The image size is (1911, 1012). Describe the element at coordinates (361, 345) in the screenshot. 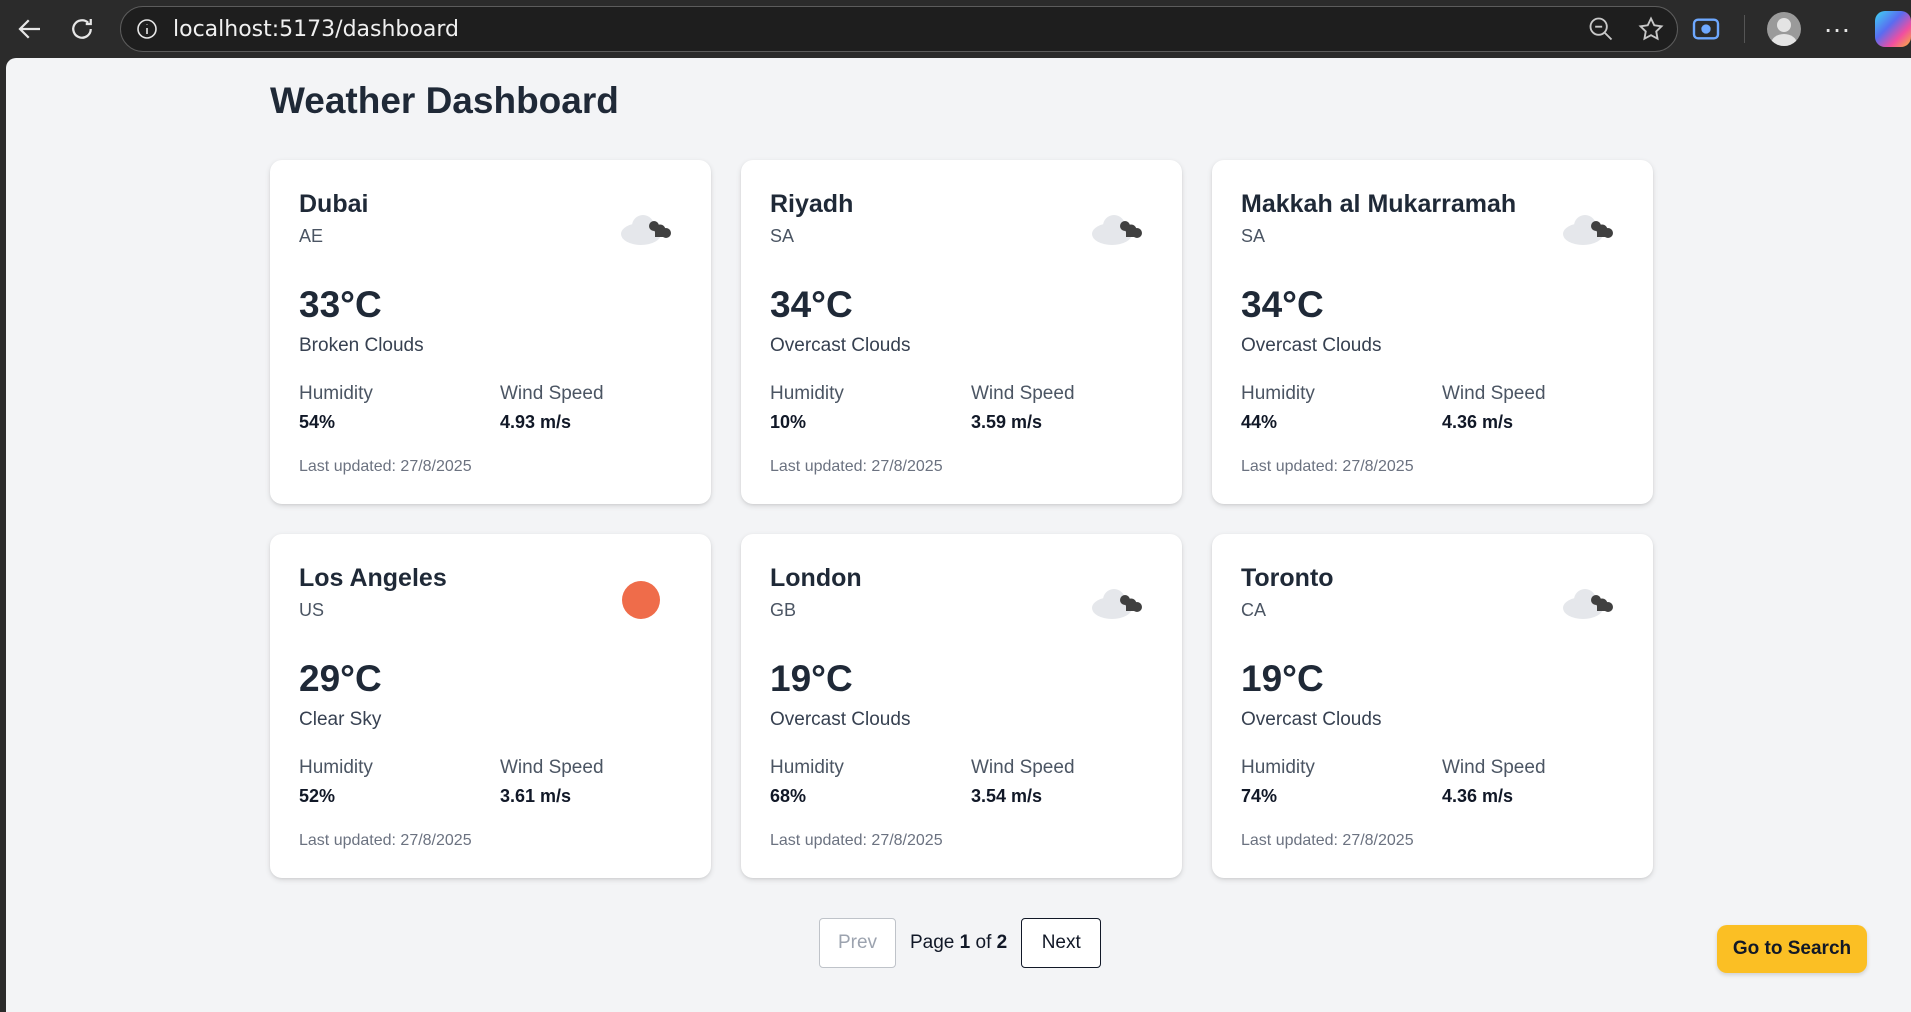

I see `weather-description: Broken Clouds` at that location.